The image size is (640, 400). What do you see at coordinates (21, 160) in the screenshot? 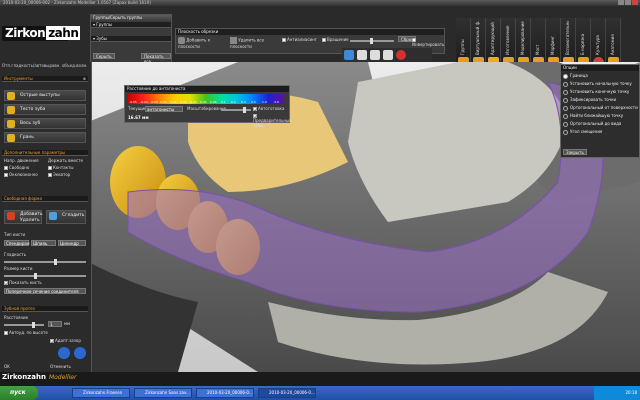
I see `move-direction-label: Напр. движения` at bounding box center [21, 160].